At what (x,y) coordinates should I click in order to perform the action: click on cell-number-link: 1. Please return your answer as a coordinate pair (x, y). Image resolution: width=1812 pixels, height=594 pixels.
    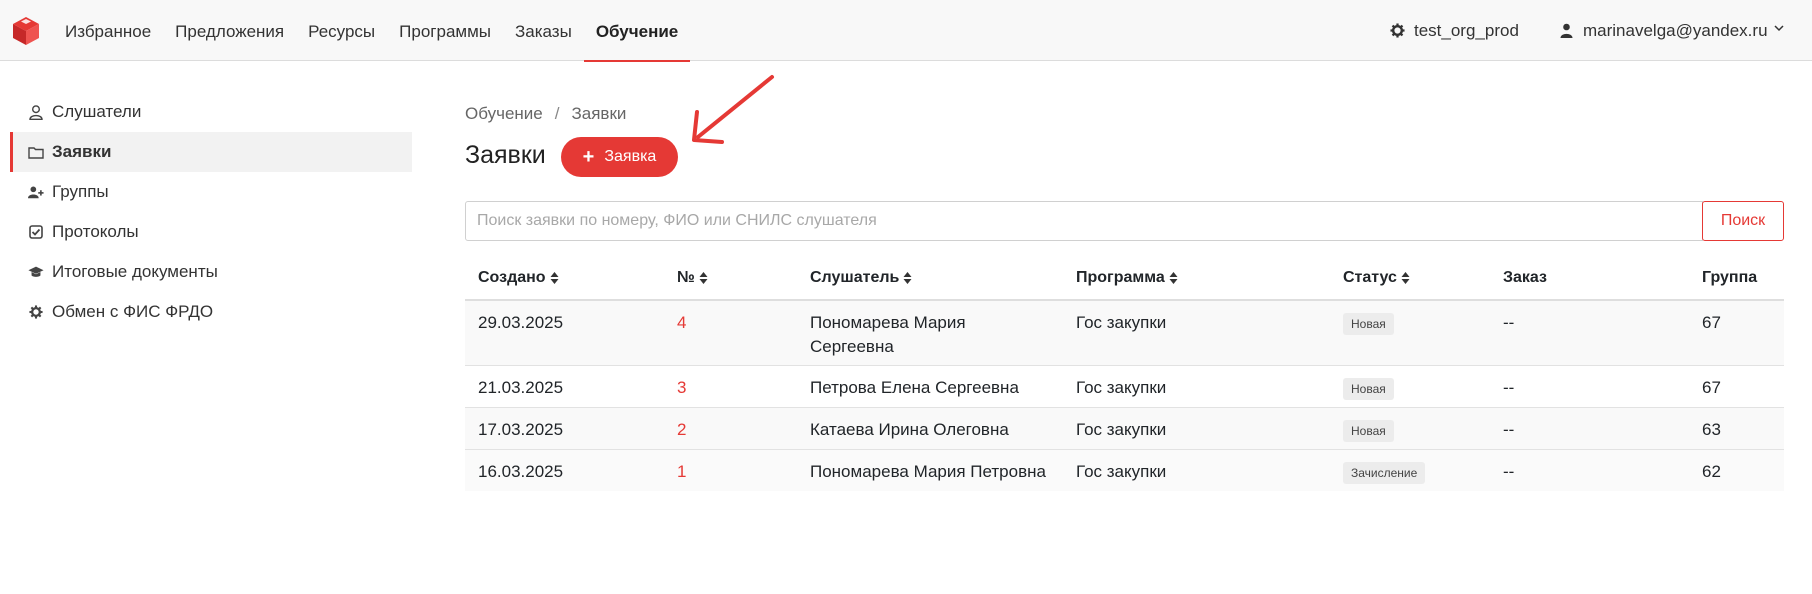
    Looking at the image, I should click on (681, 472).